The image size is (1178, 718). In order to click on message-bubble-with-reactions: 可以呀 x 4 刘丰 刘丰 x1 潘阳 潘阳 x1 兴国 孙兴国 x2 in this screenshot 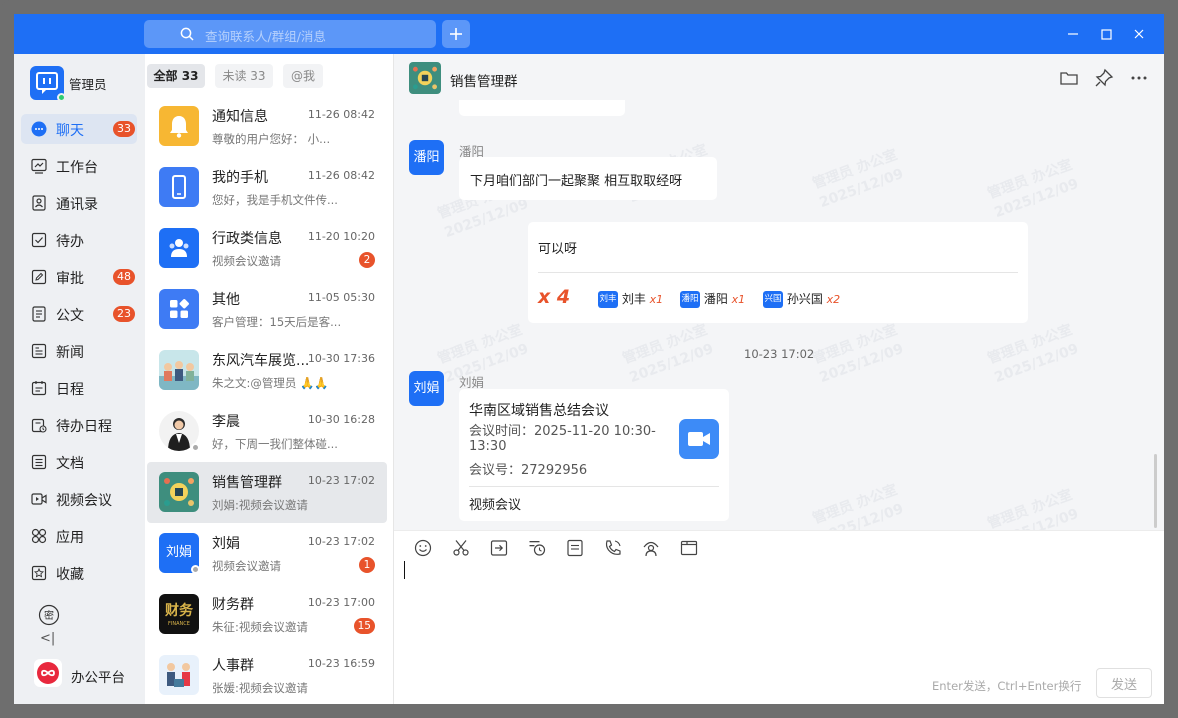, I will do `click(778, 272)`.